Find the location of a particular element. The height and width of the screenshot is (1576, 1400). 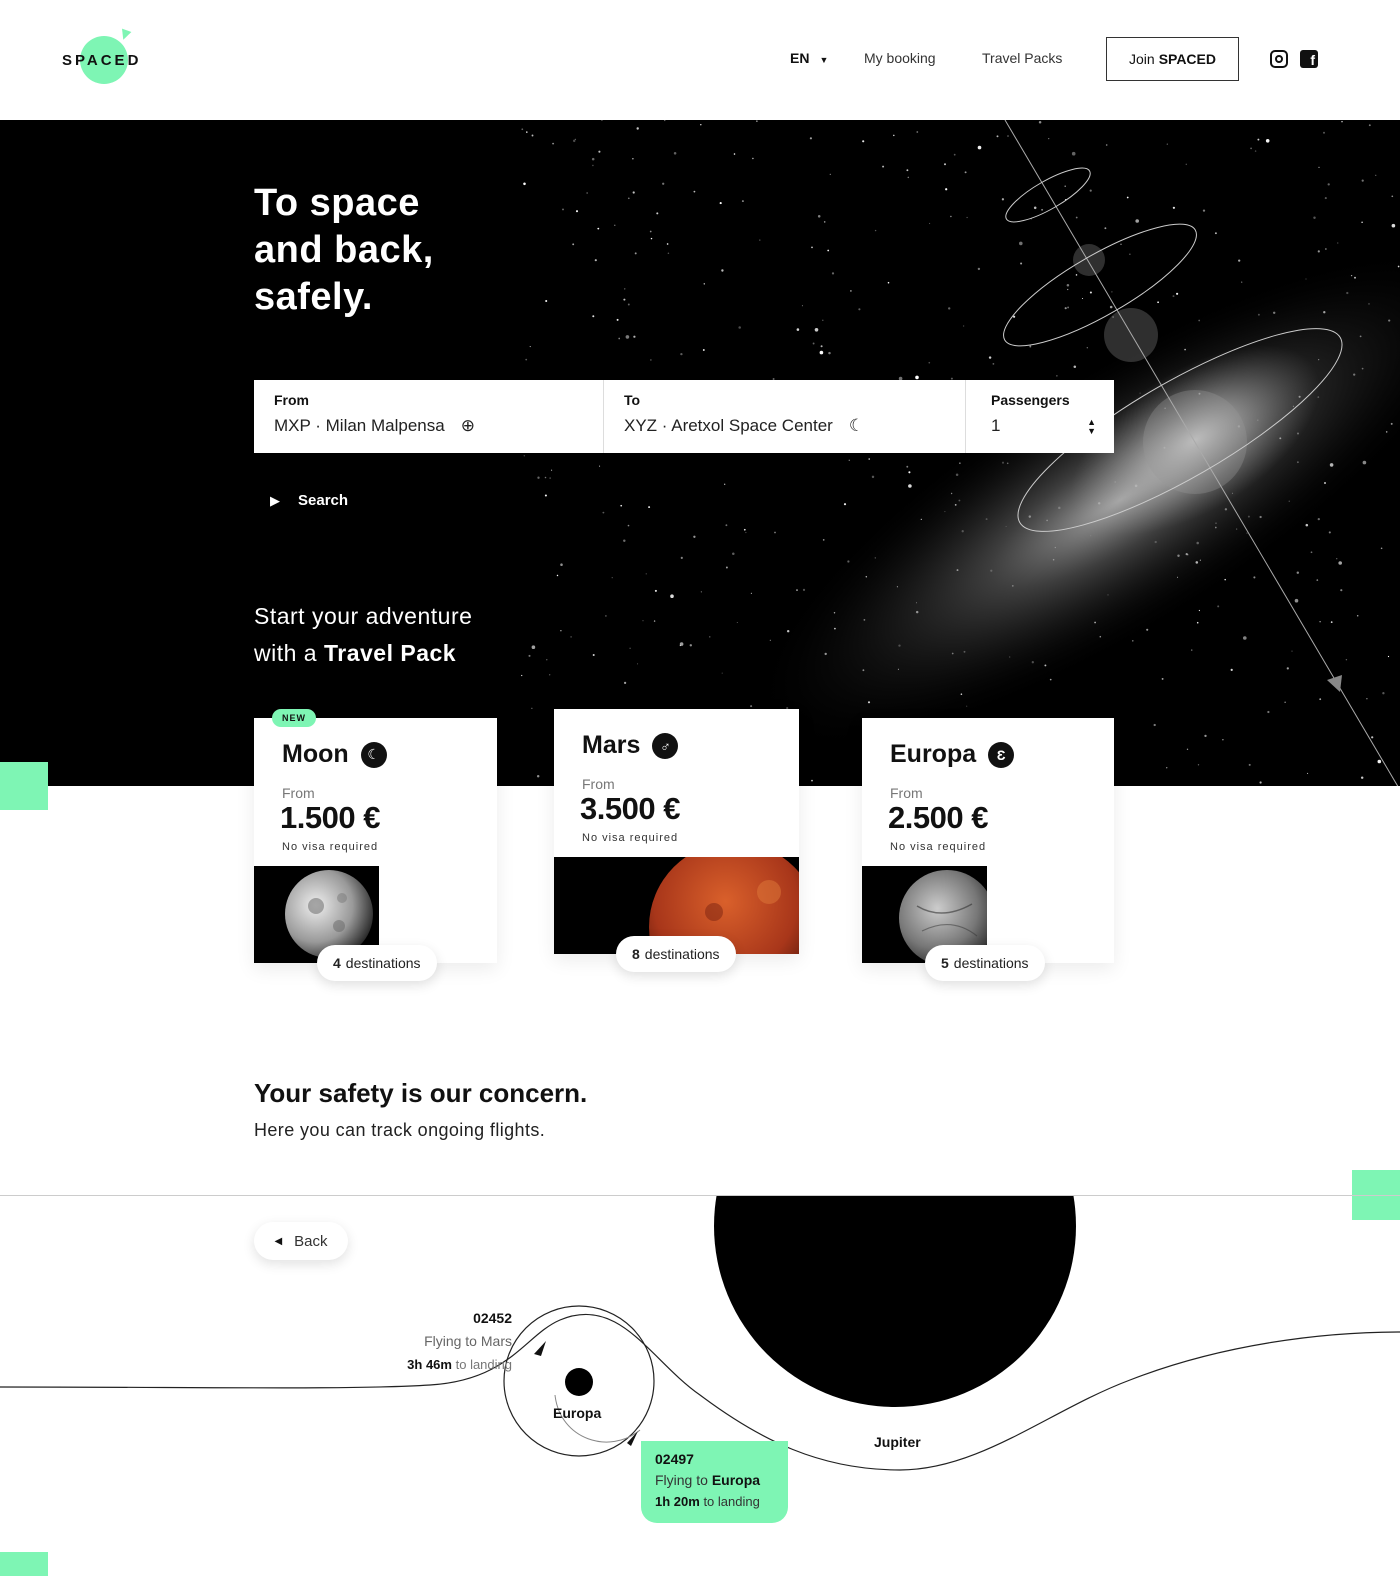

travel-pack-tagline: Start your adventure with a Travel Pack is located at coordinates (363, 635).